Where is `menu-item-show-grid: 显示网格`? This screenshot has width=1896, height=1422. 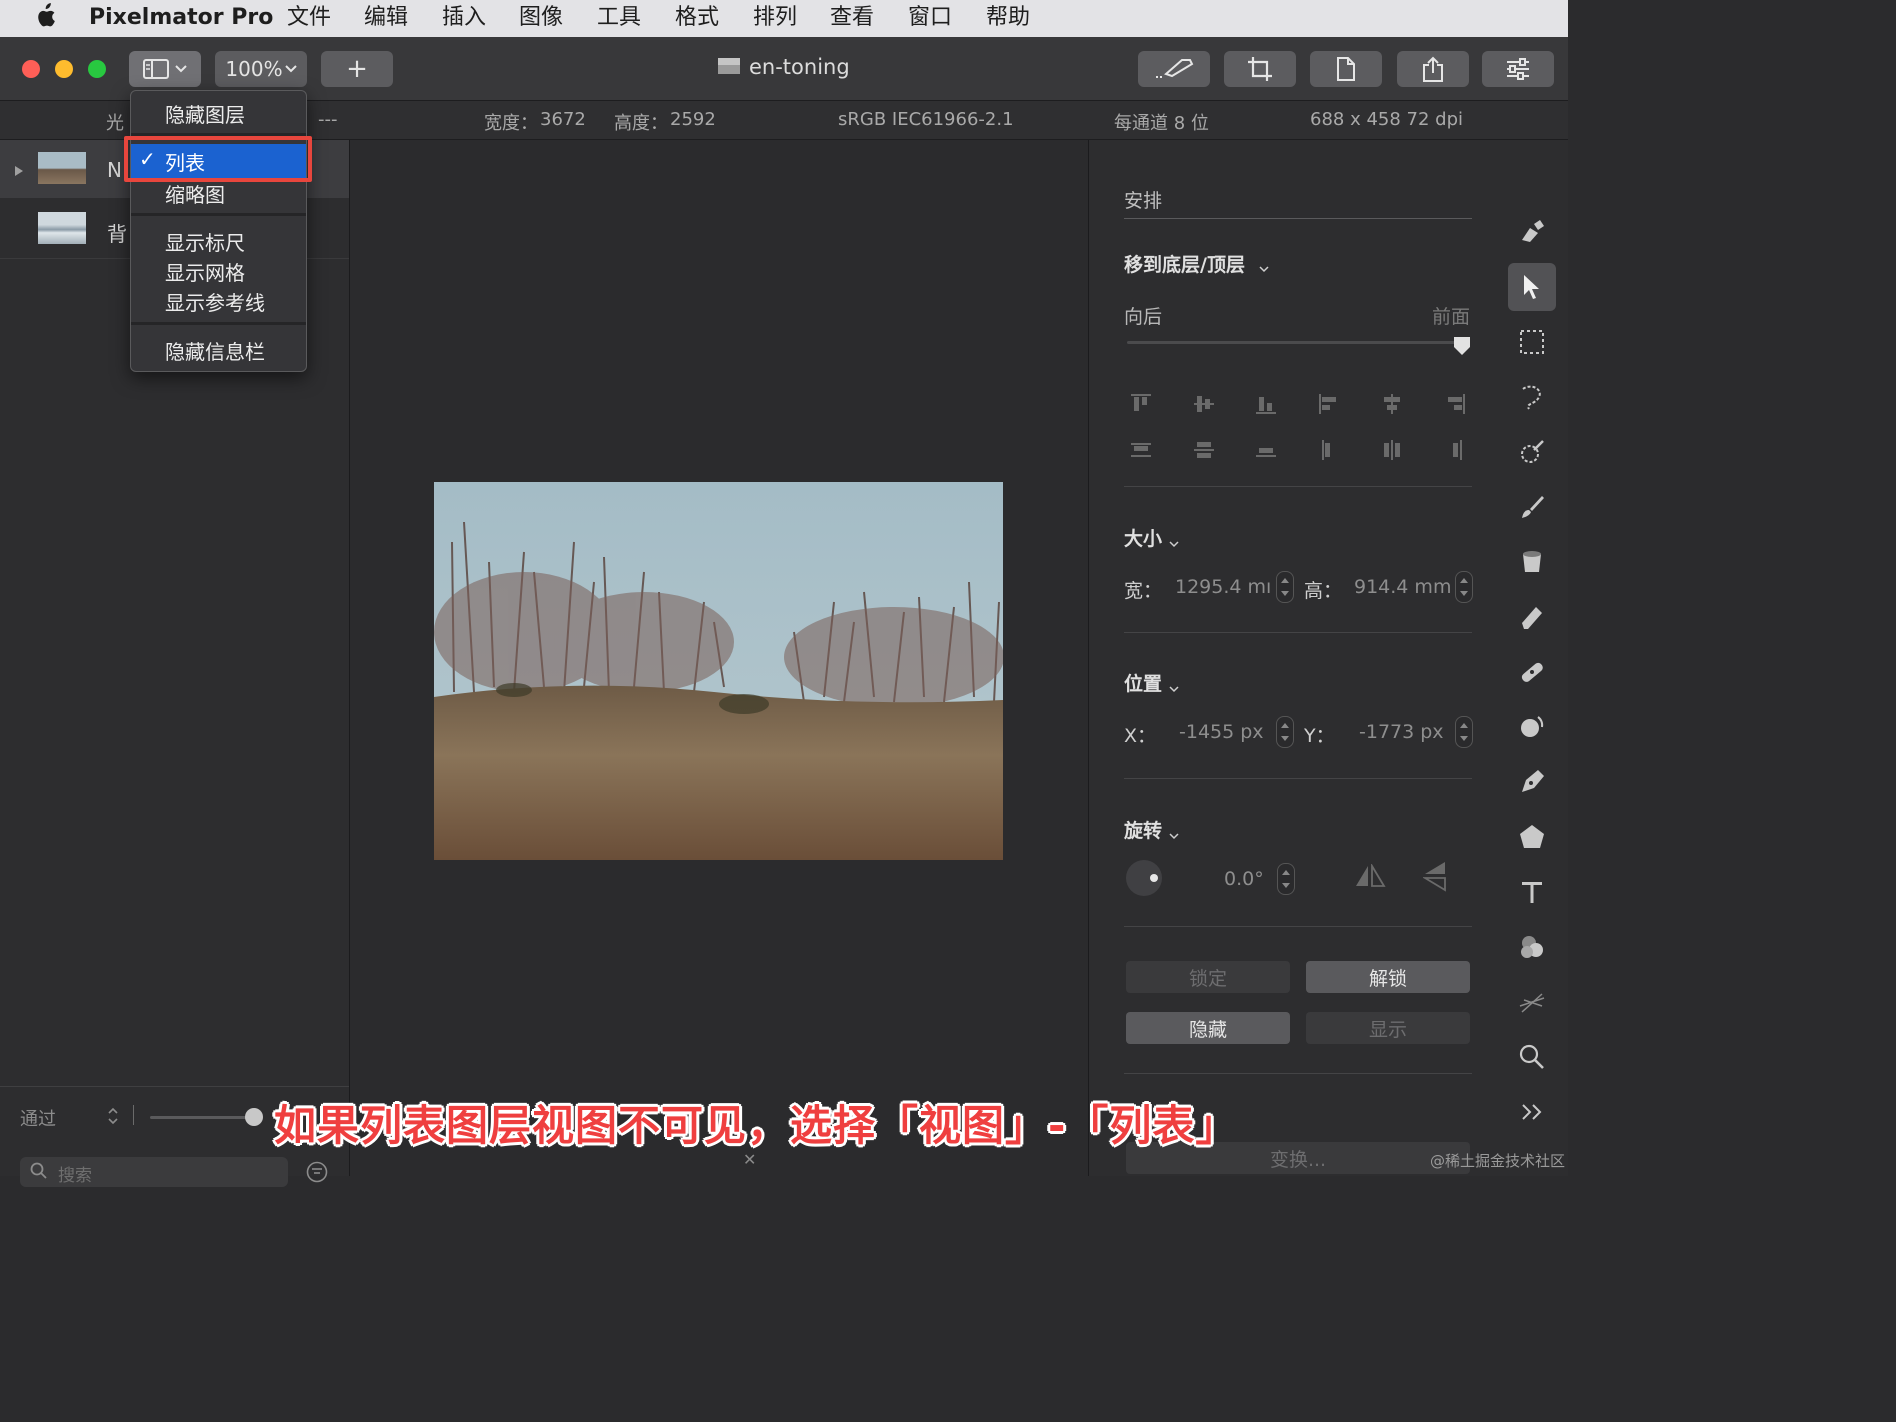 menu-item-show-grid: 显示网格 is located at coordinates (205, 271).